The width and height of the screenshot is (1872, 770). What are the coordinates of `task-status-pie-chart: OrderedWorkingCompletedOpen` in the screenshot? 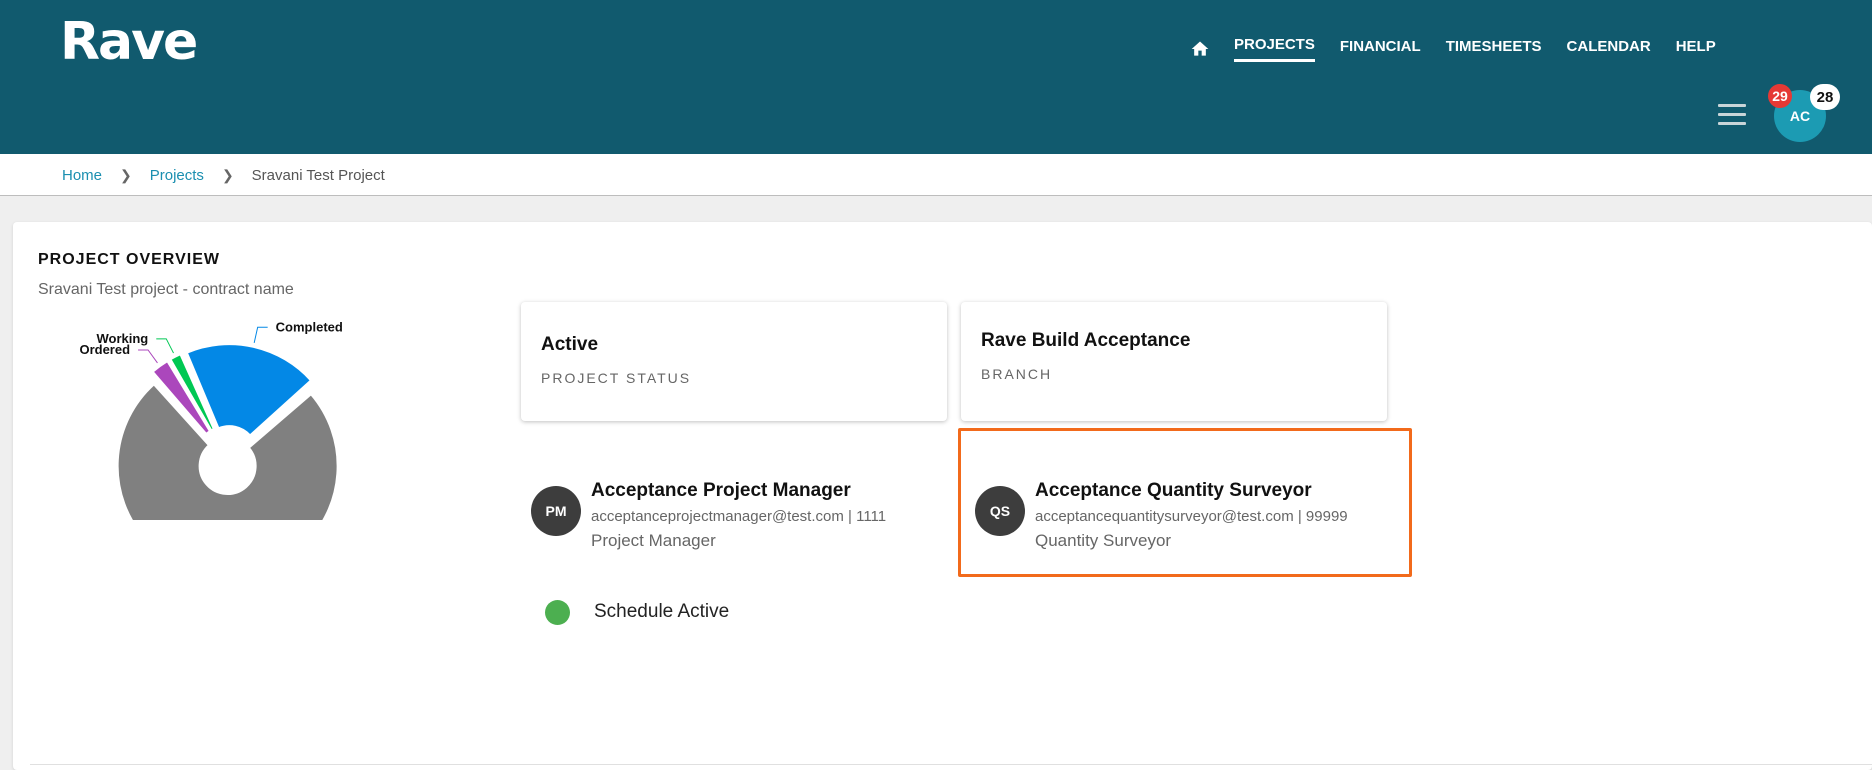 It's located at (211, 419).